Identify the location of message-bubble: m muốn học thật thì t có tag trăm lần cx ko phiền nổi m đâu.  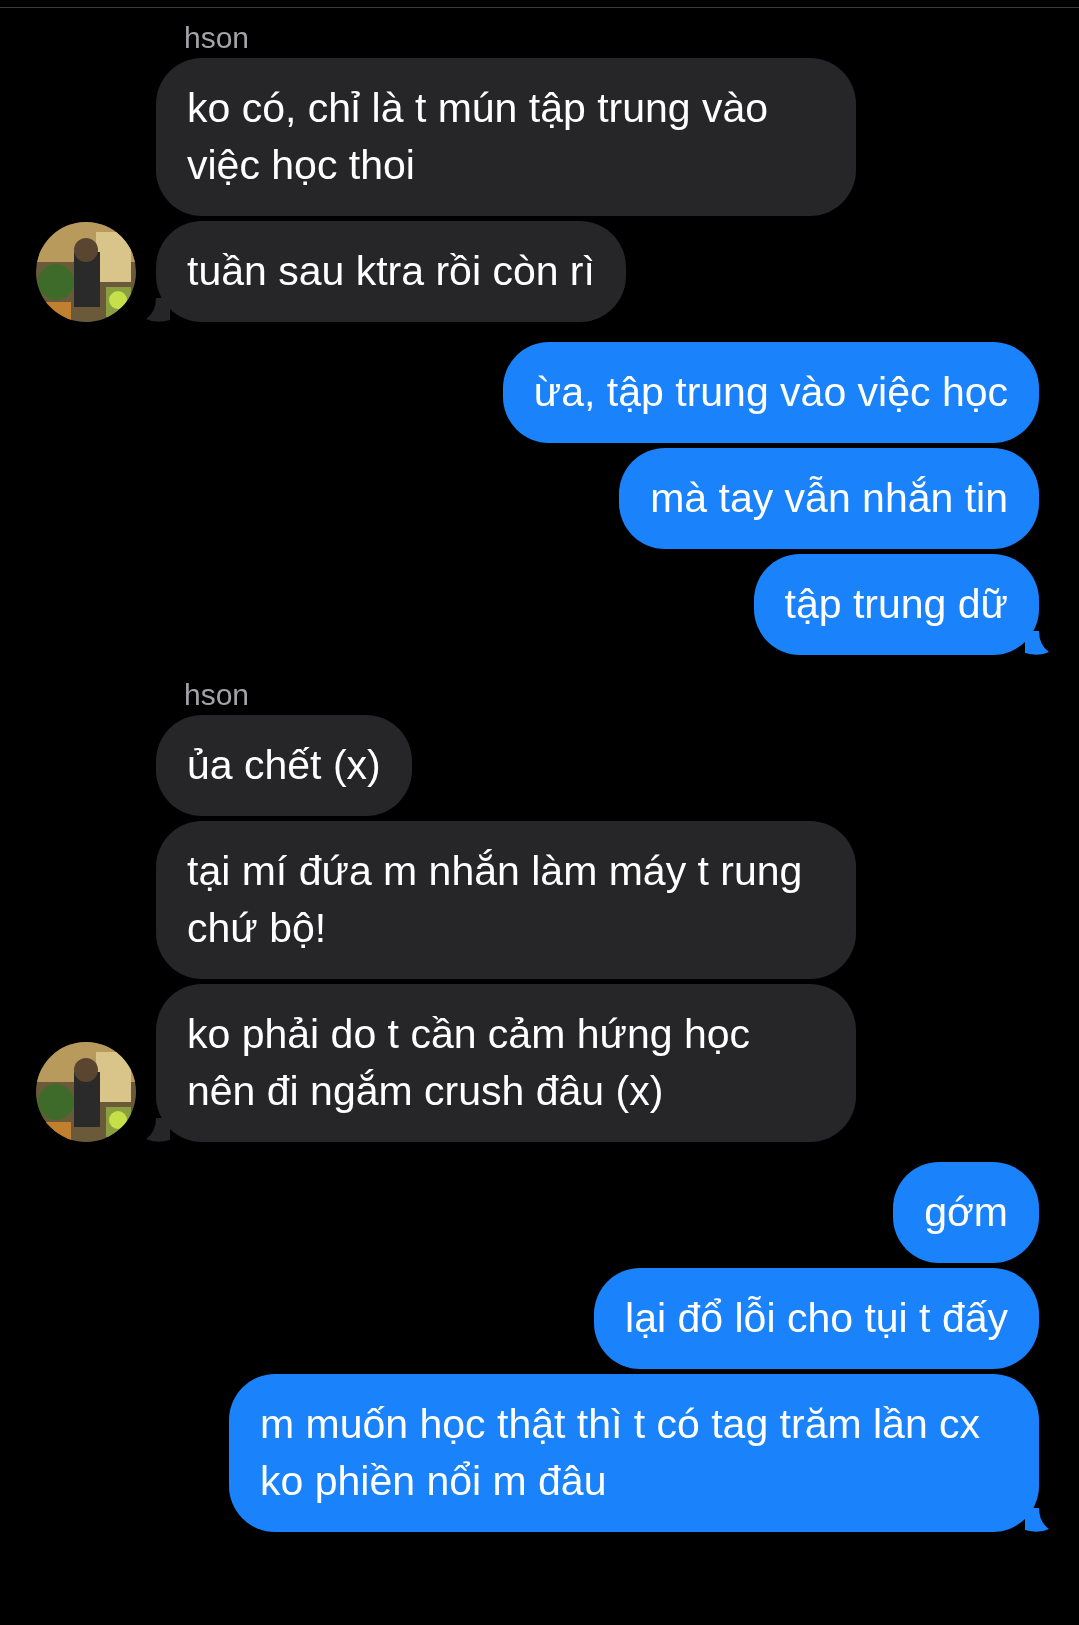
(634, 1453).